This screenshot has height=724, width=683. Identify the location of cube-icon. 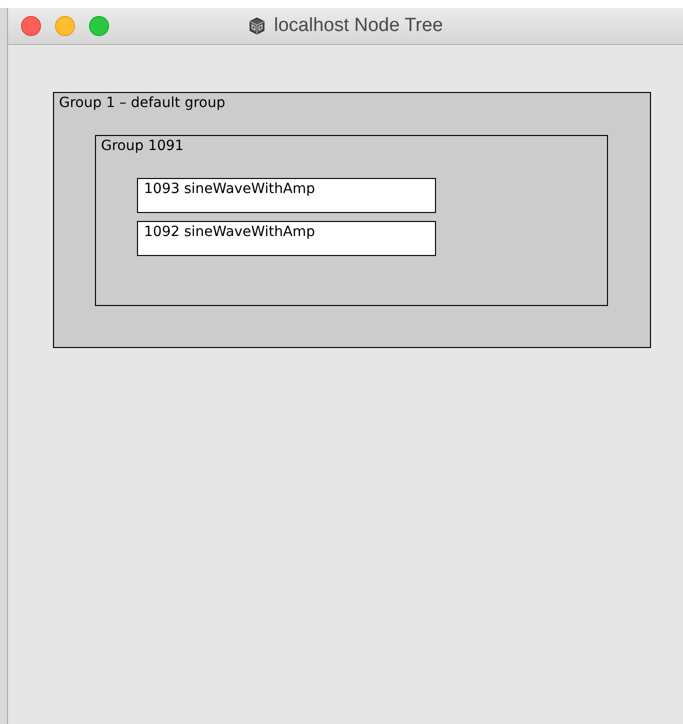
(257, 26).